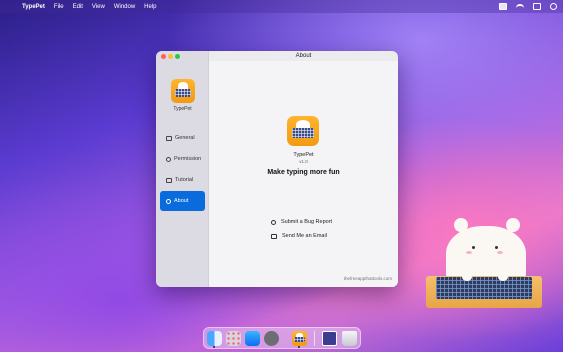 Image resolution: width=563 pixels, height=352 pixels. Describe the element at coordinates (169, 180) in the screenshot. I see `tutorial-icon` at that location.